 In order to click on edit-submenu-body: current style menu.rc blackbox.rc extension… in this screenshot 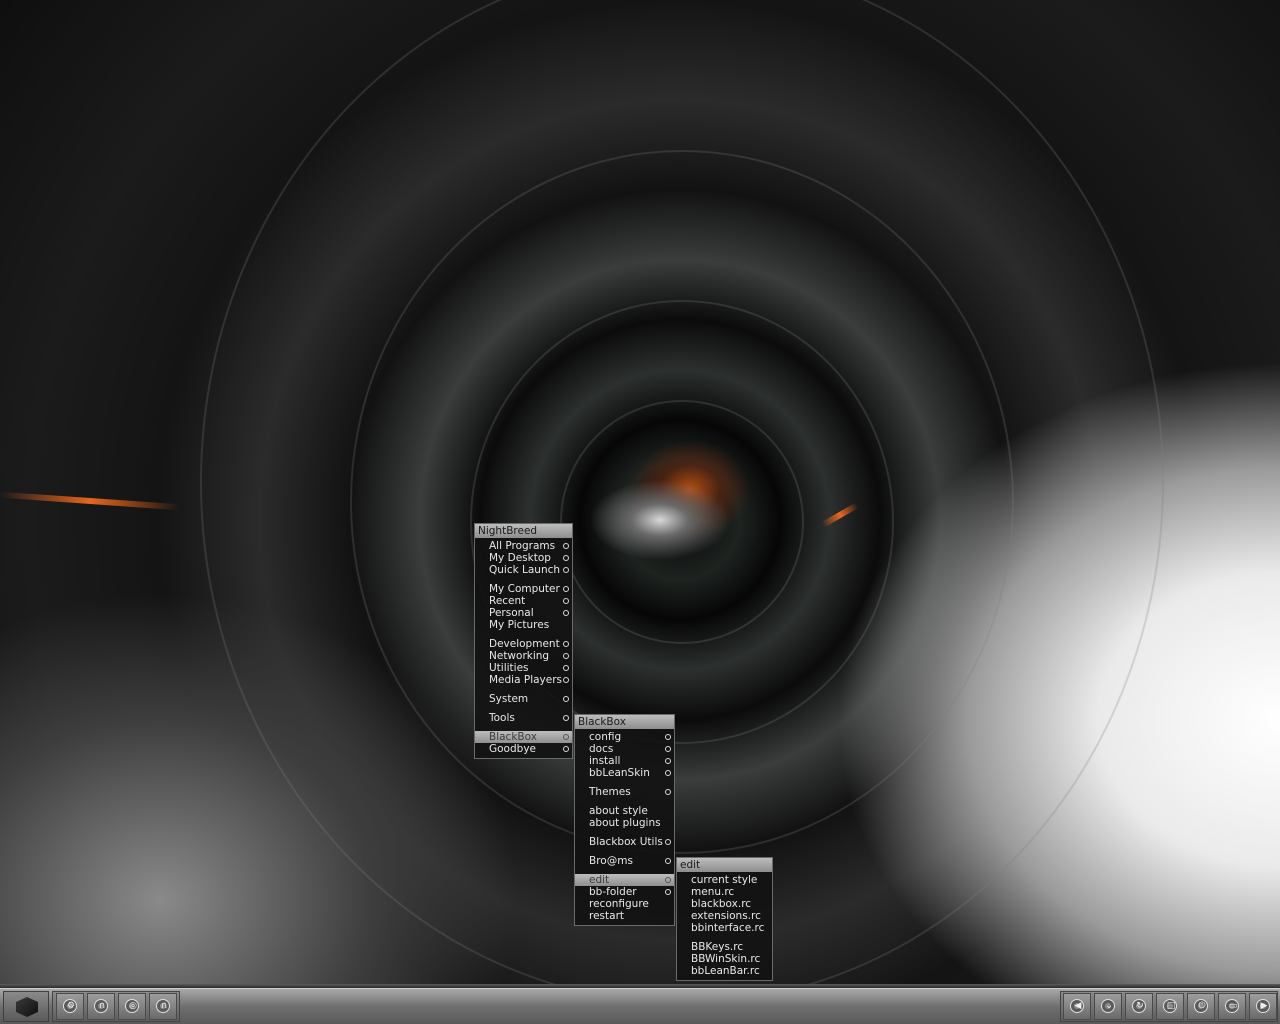, I will do `click(724, 926)`.